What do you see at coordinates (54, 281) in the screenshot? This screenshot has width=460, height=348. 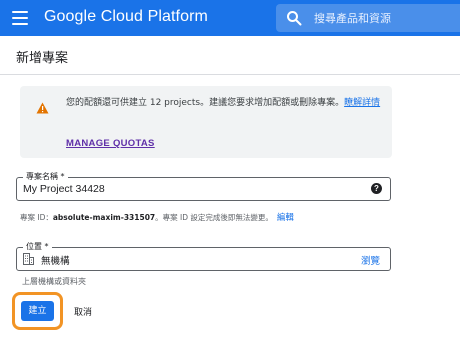 I see `location-helper-text: 上層機構或資料夾` at bounding box center [54, 281].